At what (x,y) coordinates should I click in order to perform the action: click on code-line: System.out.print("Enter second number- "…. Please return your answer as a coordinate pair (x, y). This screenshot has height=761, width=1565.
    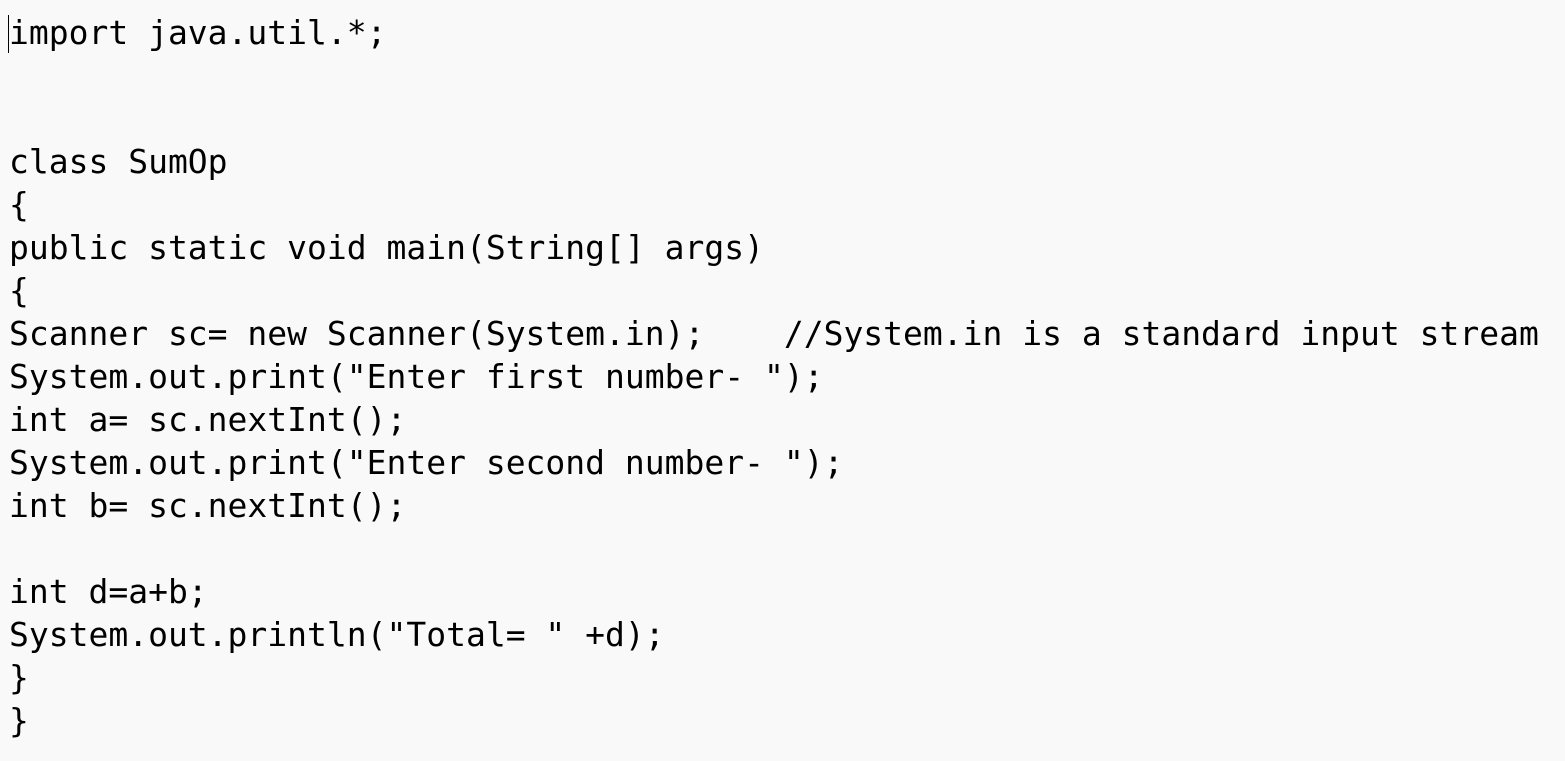
    Looking at the image, I should click on (426, 462).